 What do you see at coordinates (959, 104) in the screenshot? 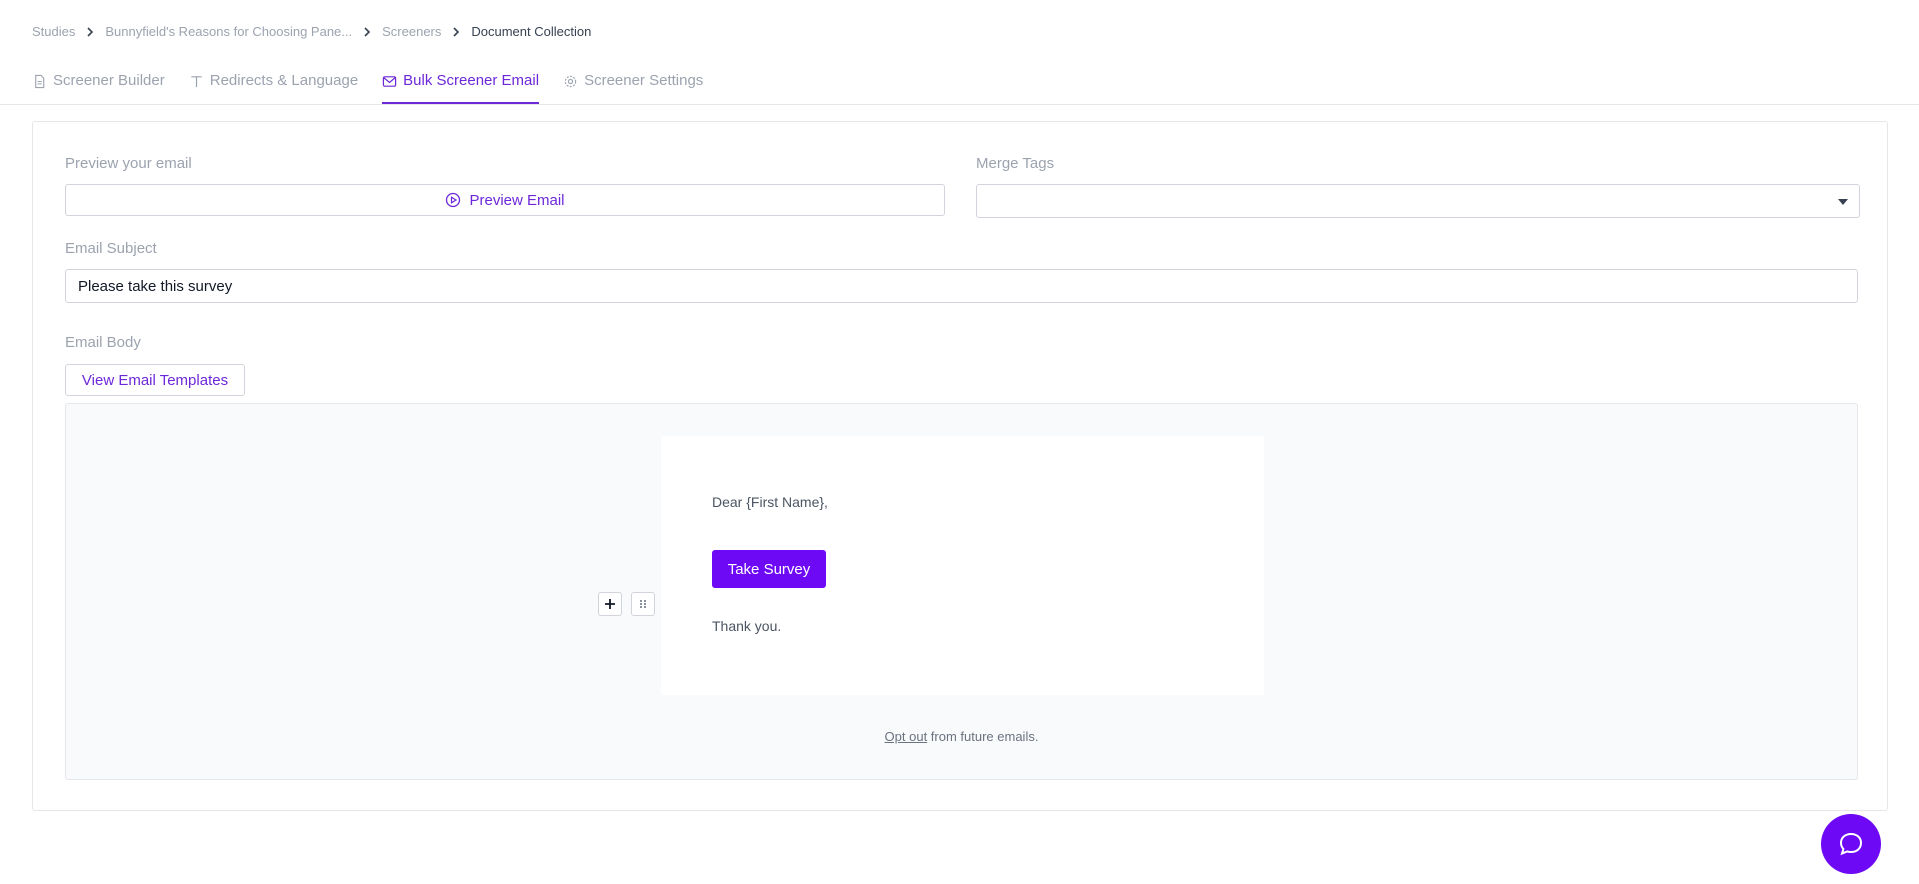
I see `tabs-divider` at bounding box center [959, 104].